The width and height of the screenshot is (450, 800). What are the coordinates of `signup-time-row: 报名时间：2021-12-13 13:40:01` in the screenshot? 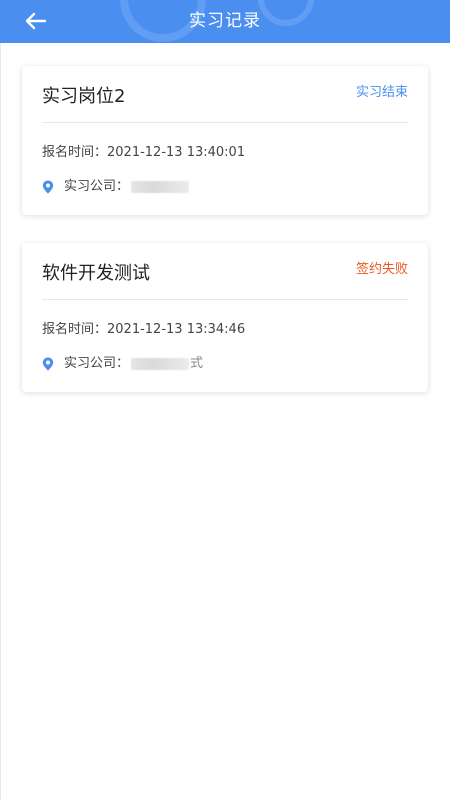 It's located at (225, 142).